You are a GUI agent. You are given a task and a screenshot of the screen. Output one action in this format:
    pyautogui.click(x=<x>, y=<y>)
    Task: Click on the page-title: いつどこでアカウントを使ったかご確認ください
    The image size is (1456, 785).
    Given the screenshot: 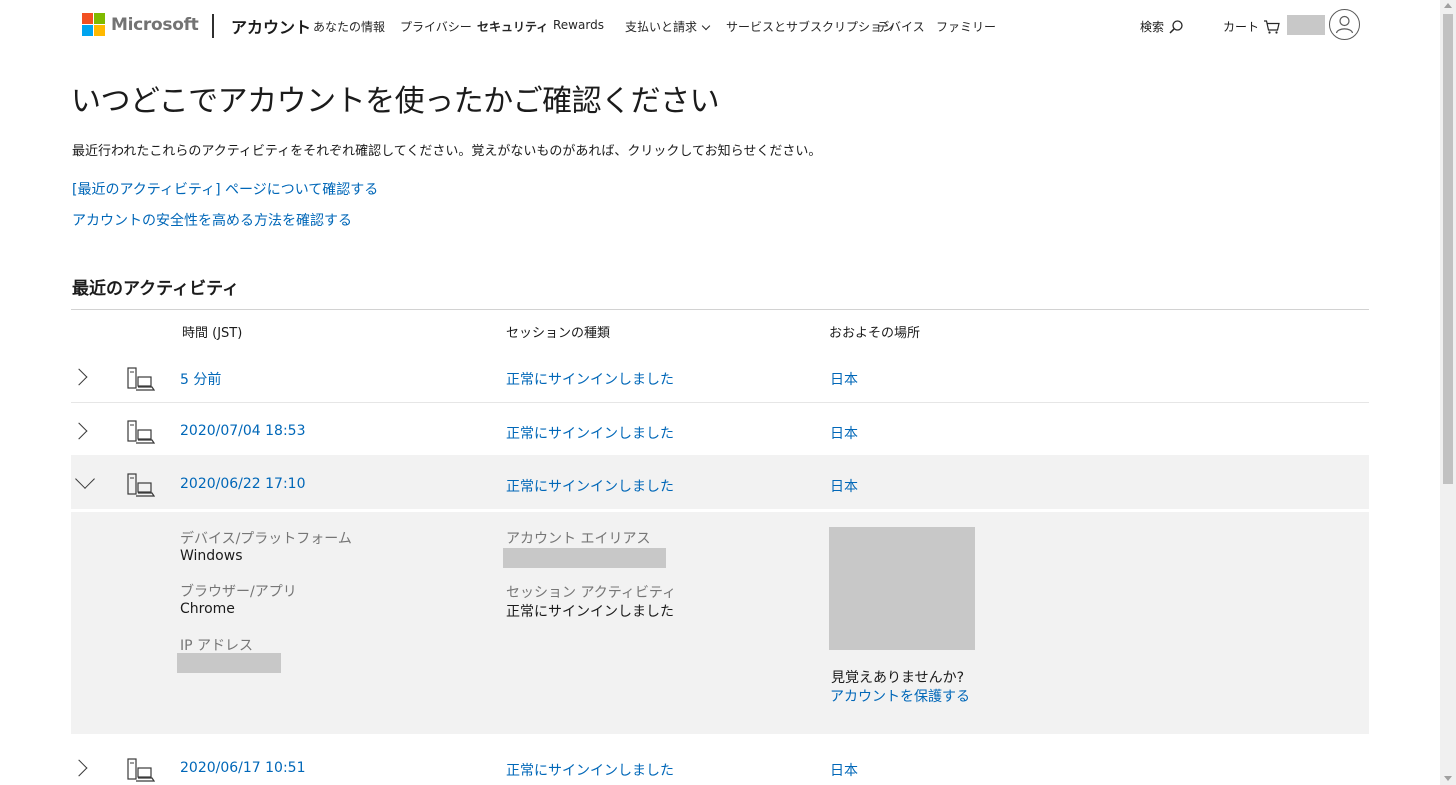 What is the action you would take?
    pyautogui.click(x=395, y=101)
    